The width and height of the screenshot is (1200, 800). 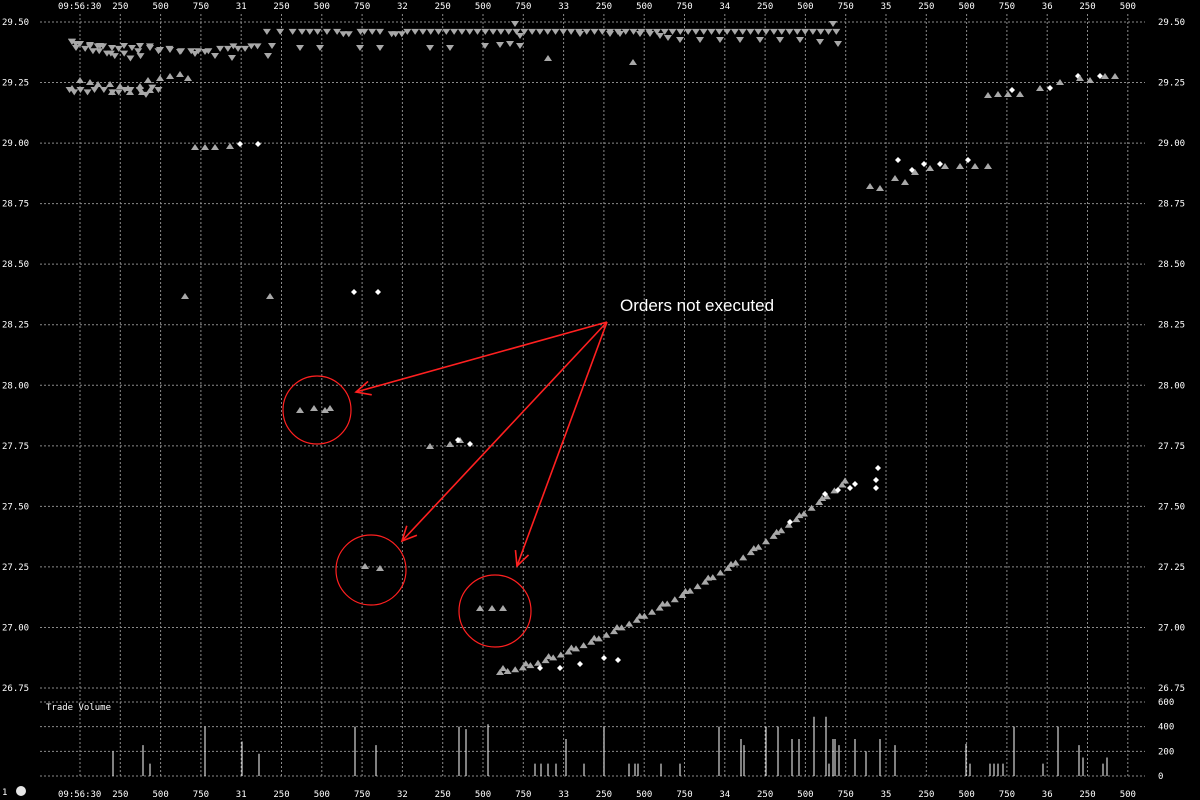 What do you see at coordinates (1171, 84) in the screenshot?
I see `y-tick-label-right: 29.25` at bounding box center [1171, 84].